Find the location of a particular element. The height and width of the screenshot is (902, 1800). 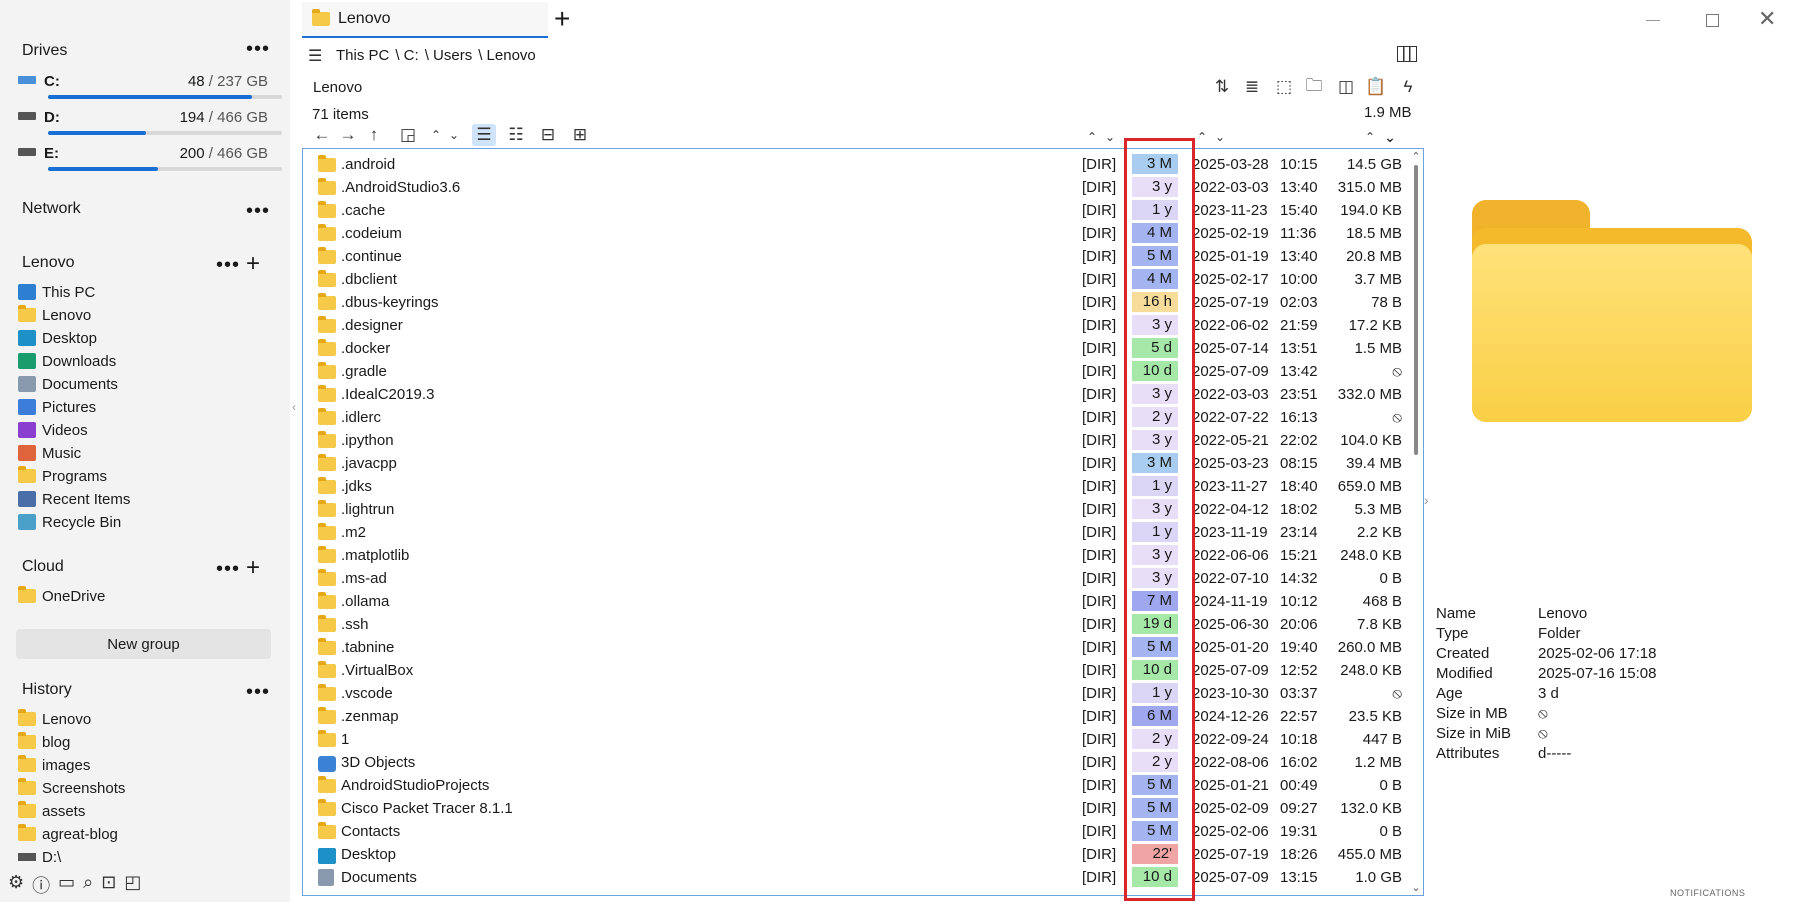

preview-splitter: › is located at coordinates (1426, 500).